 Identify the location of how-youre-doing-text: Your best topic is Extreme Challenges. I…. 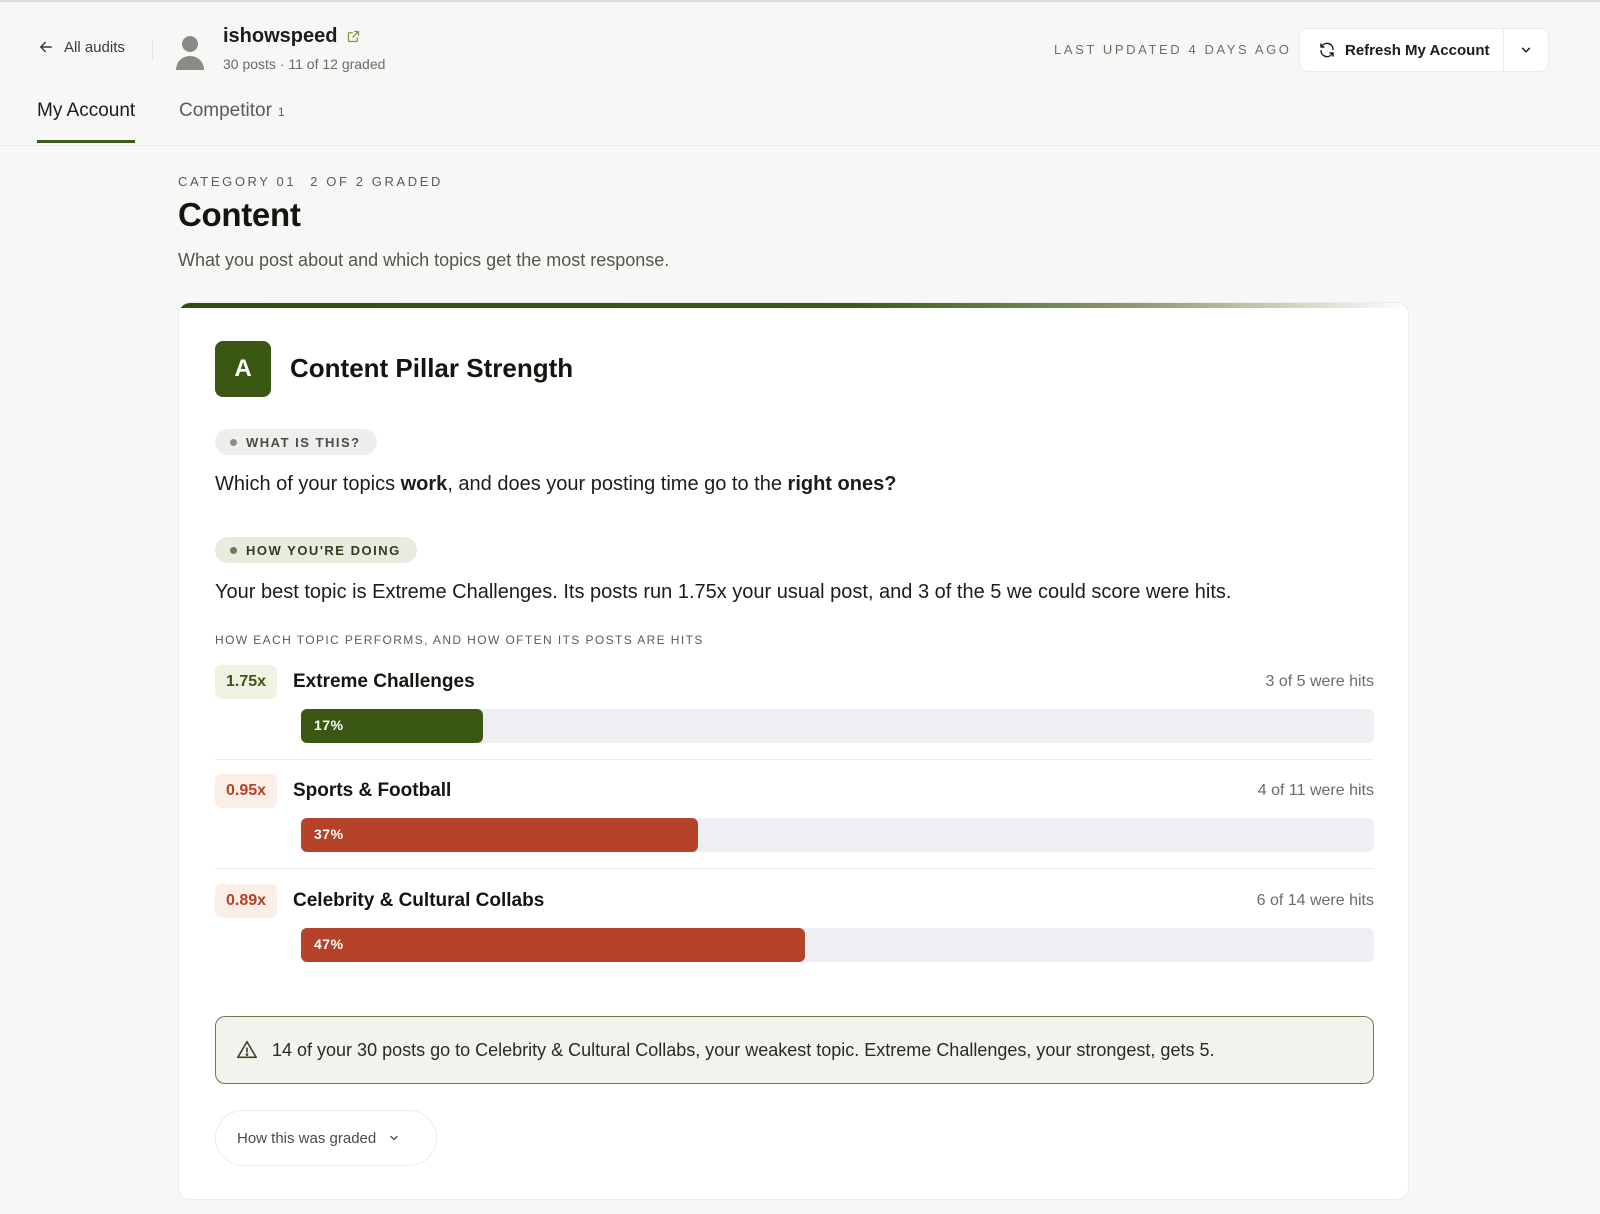
(723, 592).